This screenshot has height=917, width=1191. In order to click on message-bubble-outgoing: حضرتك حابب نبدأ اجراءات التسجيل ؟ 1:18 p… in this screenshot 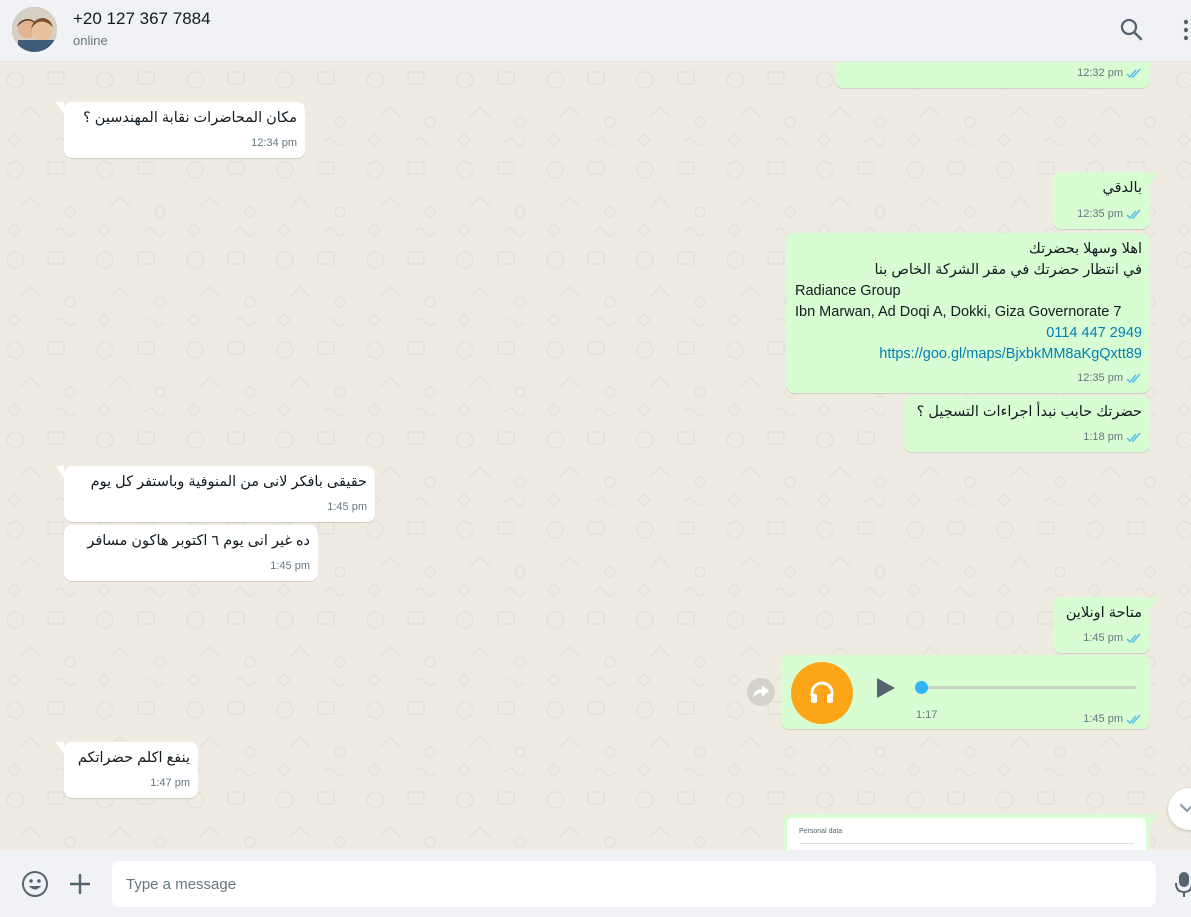, I will do `click(1027, 424)`.